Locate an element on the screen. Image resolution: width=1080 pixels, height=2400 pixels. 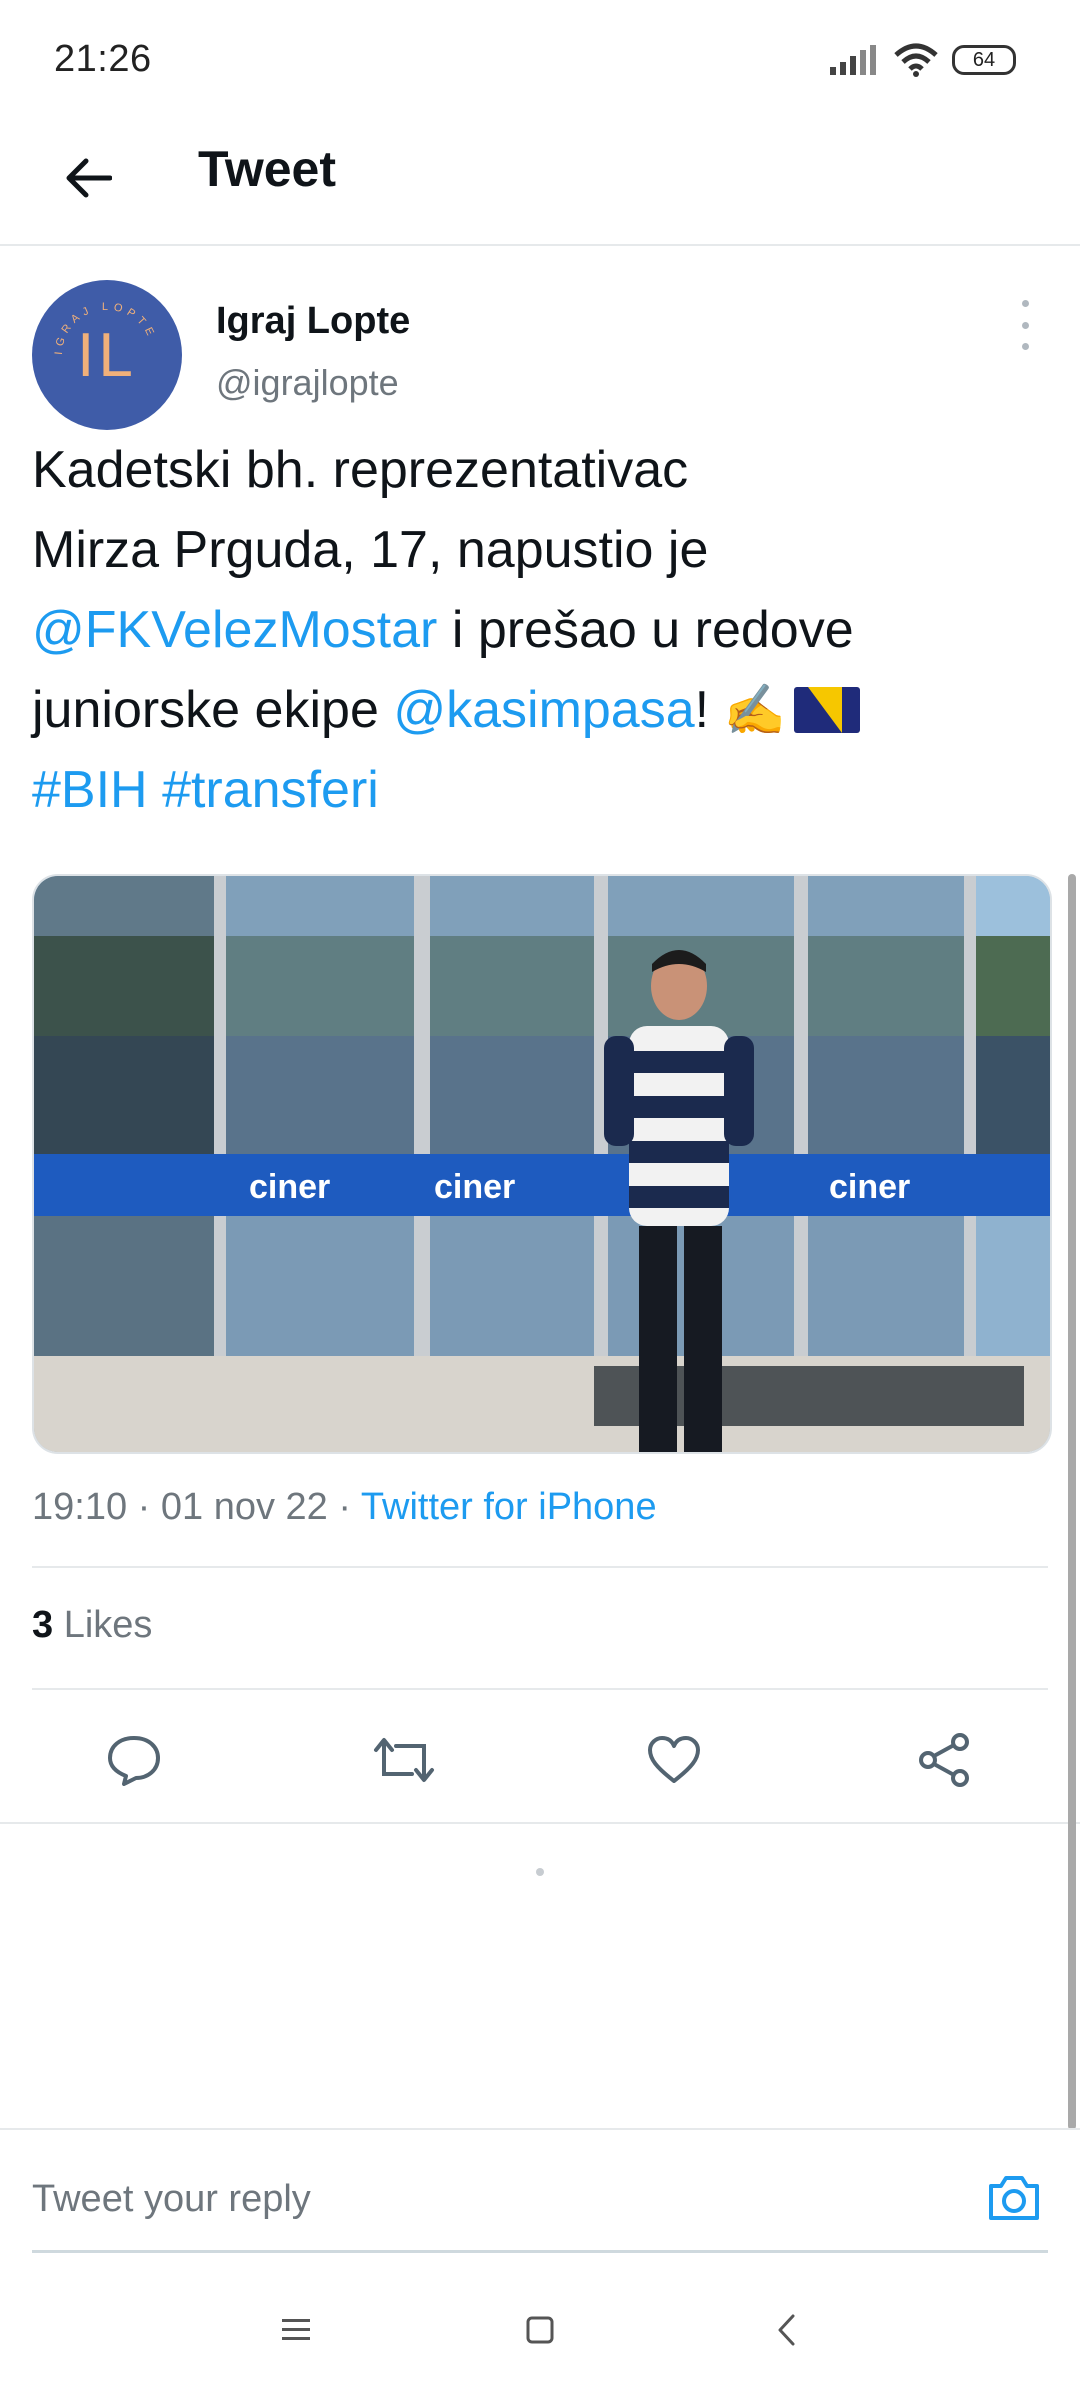
likes-number: 3 is located at coordinates (43, 1625).